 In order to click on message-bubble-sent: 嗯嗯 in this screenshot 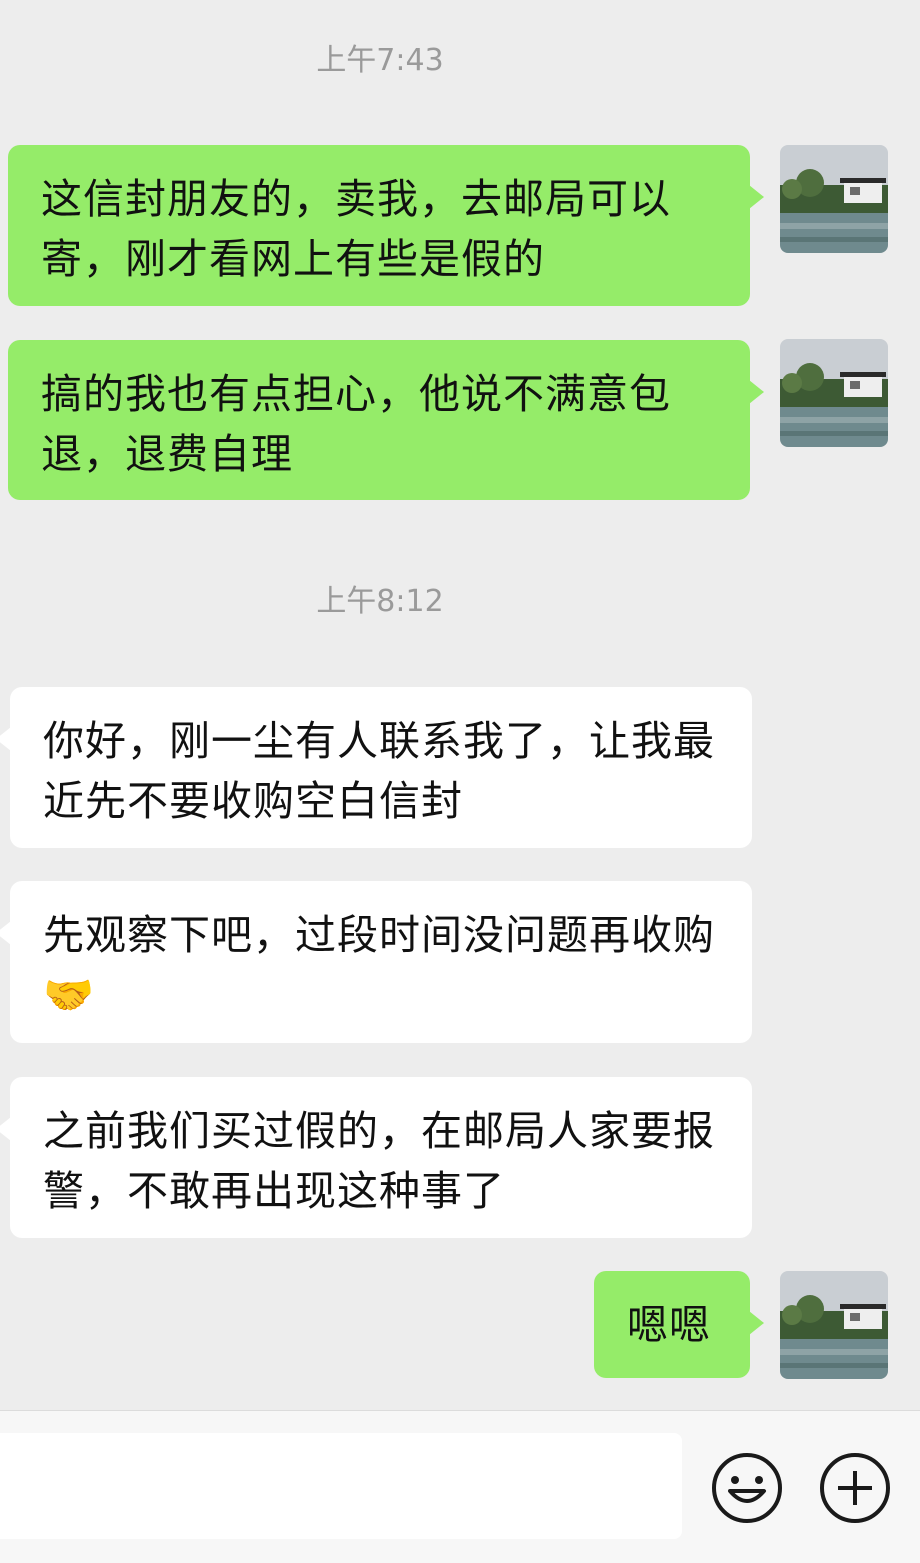, I will do `click(679, 1324)`.